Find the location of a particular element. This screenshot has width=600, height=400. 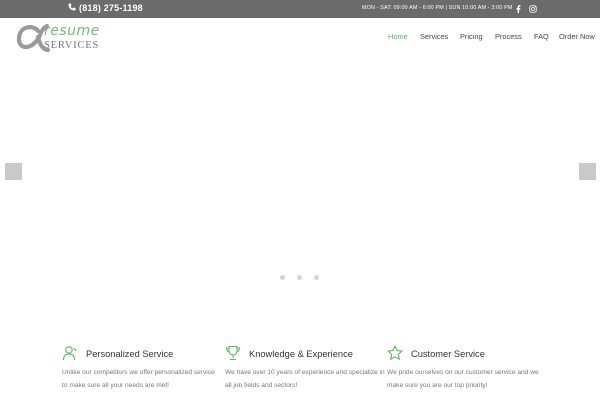

nav-home: Home is located at coordinates (398, 36).